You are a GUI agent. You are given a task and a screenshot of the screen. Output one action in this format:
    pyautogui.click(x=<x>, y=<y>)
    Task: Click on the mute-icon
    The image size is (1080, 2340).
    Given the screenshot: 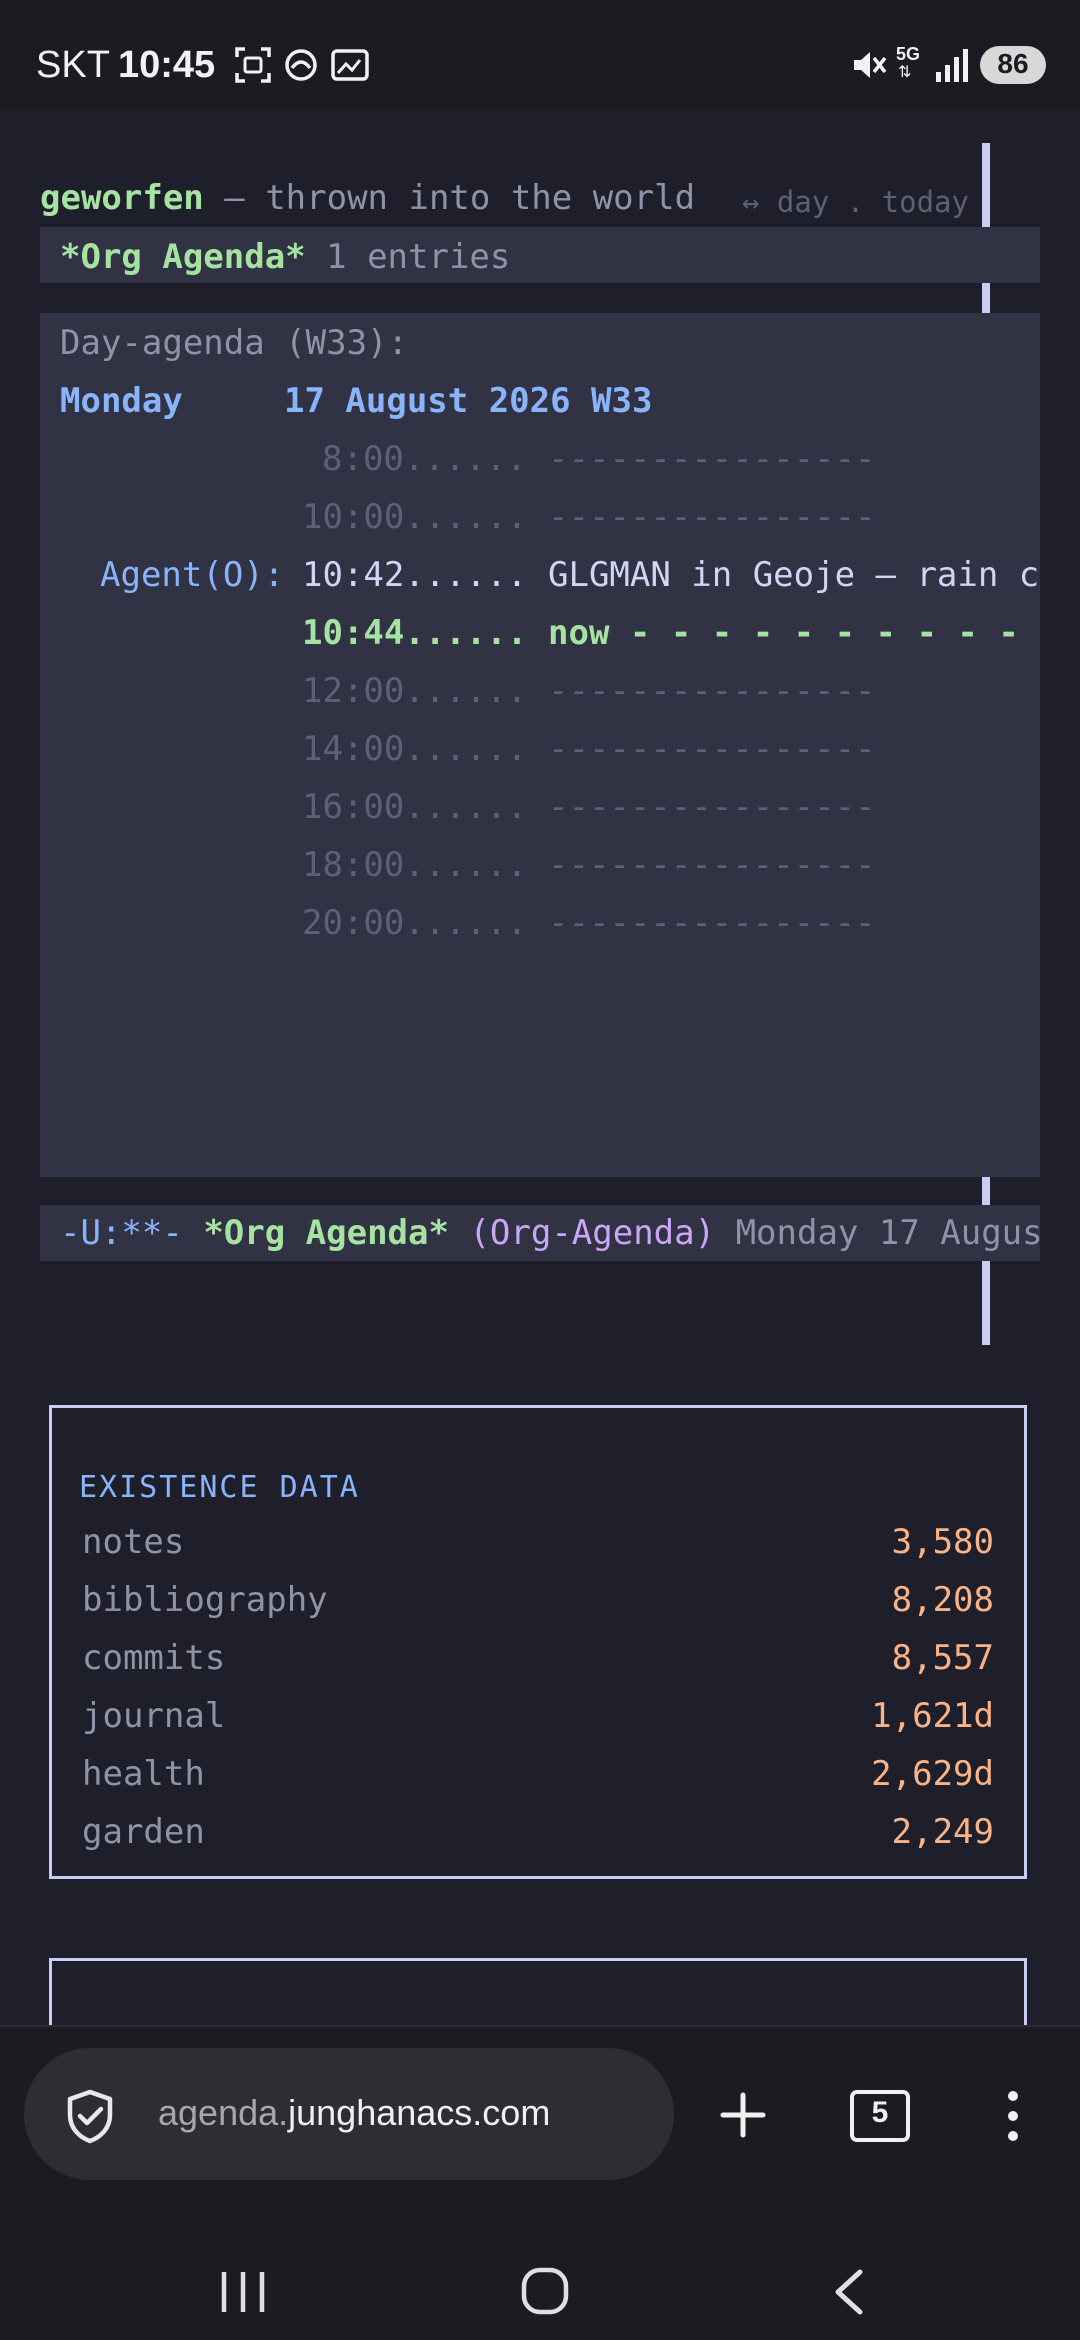 What is the action you would take?
    pyautogui.click(x=870, y=65)
    